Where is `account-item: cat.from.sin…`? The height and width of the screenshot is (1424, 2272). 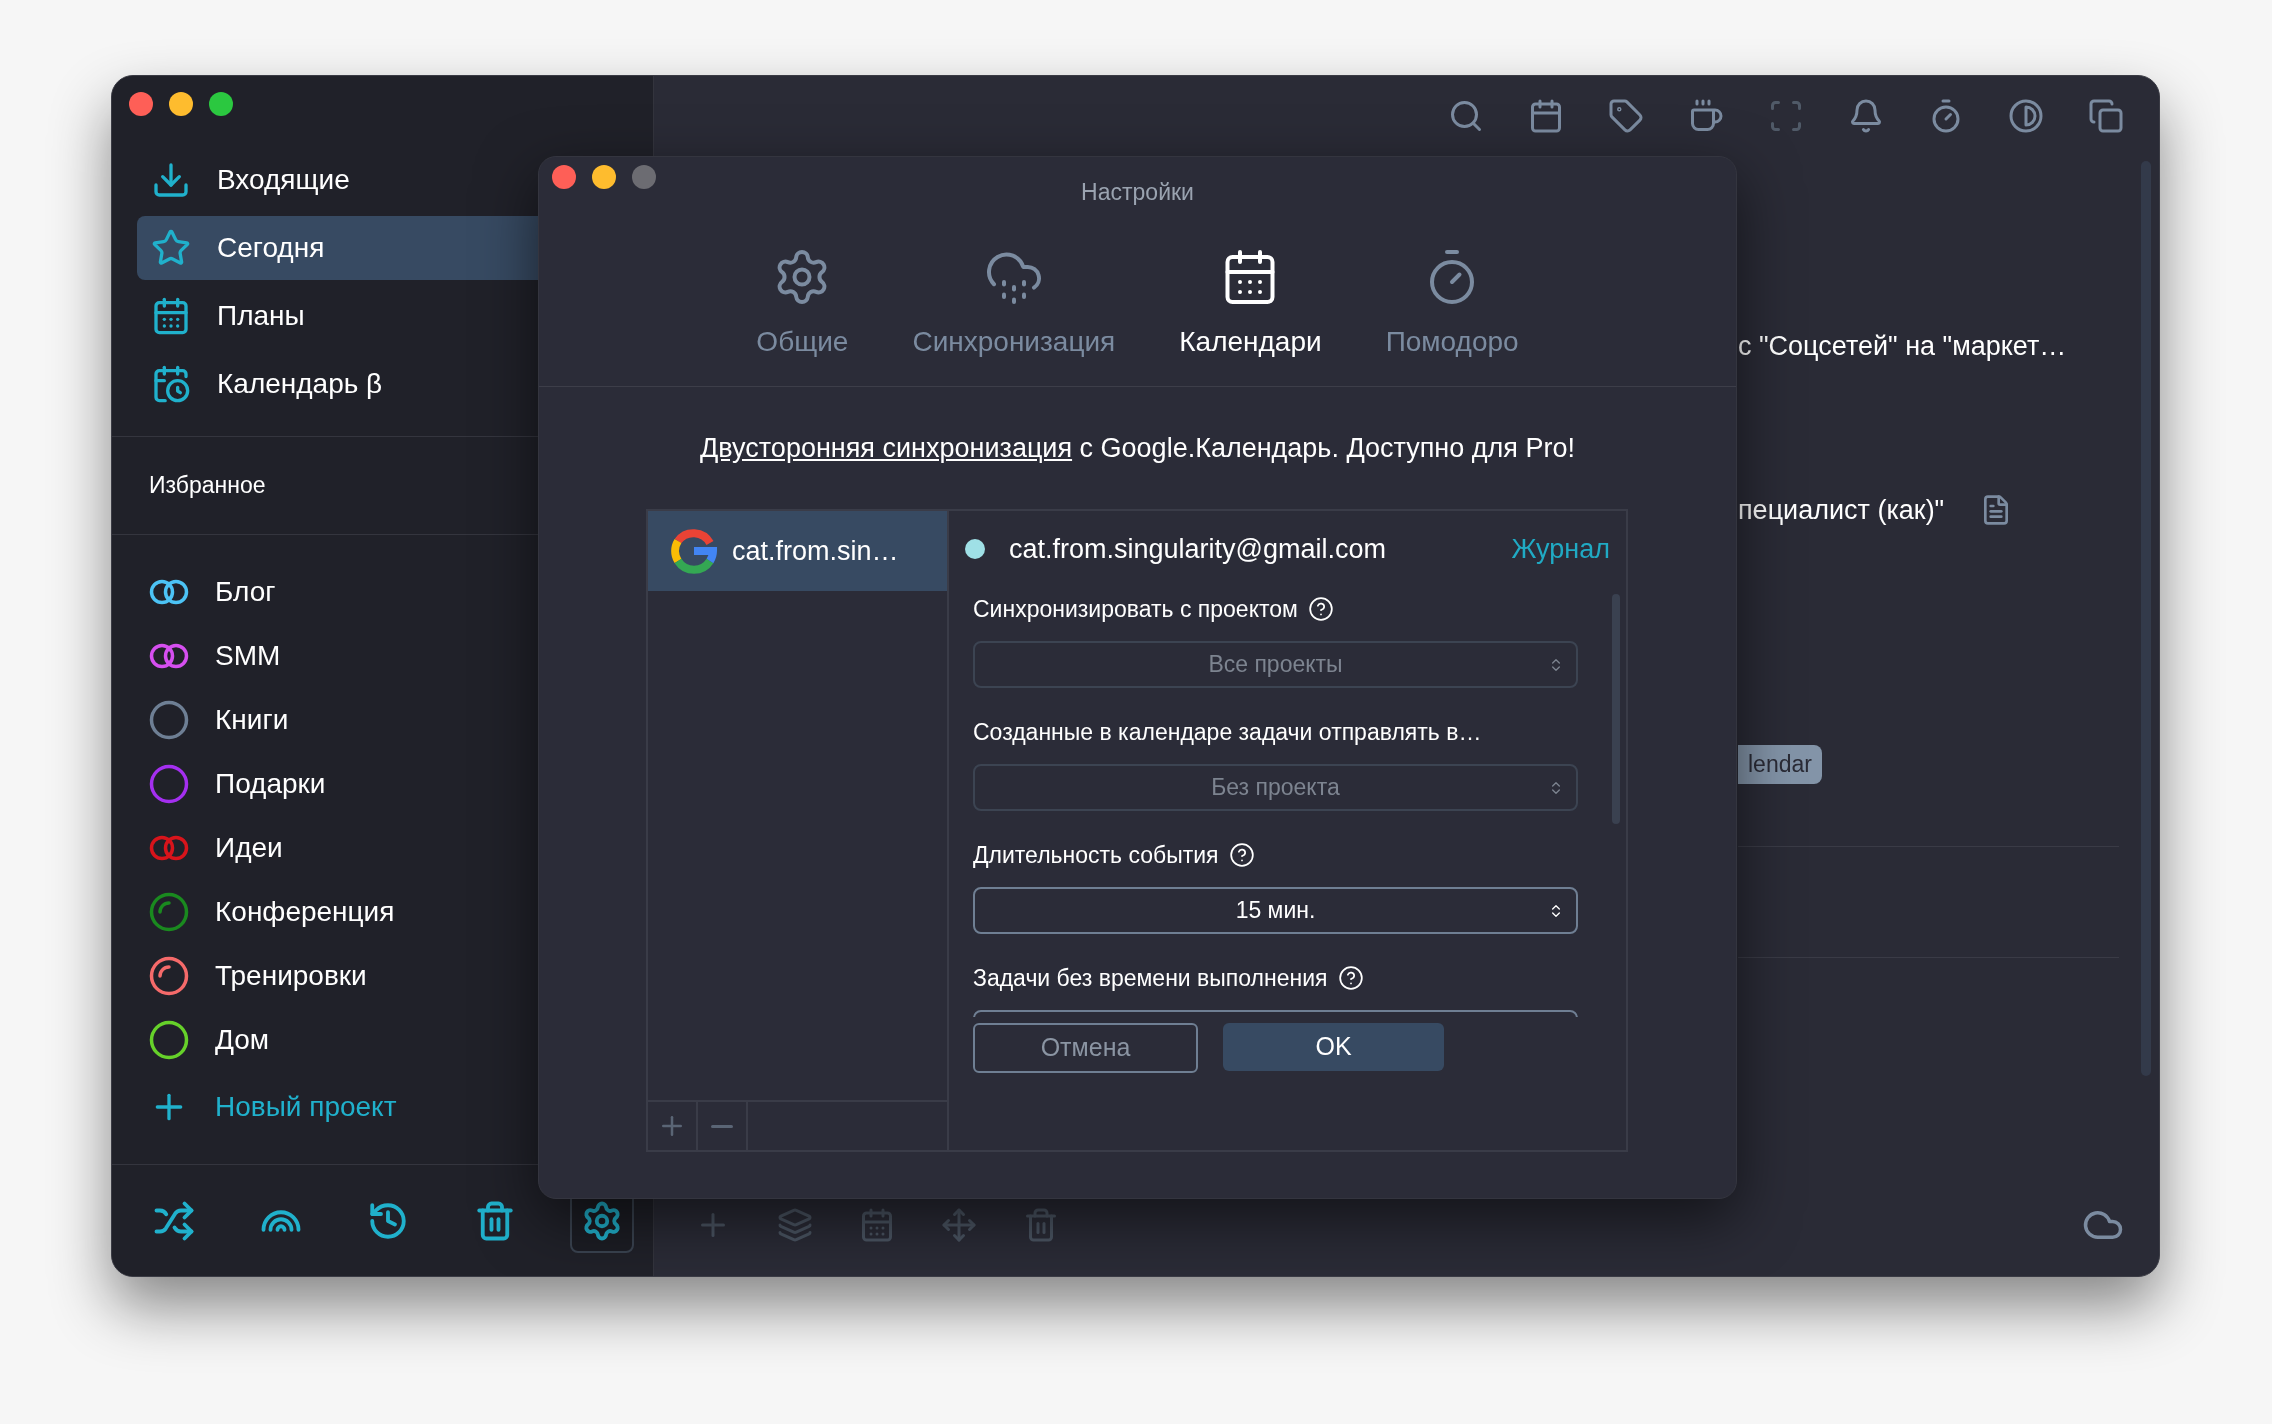 account-item: cat.from.sin… is located at coordinates (797, 551).